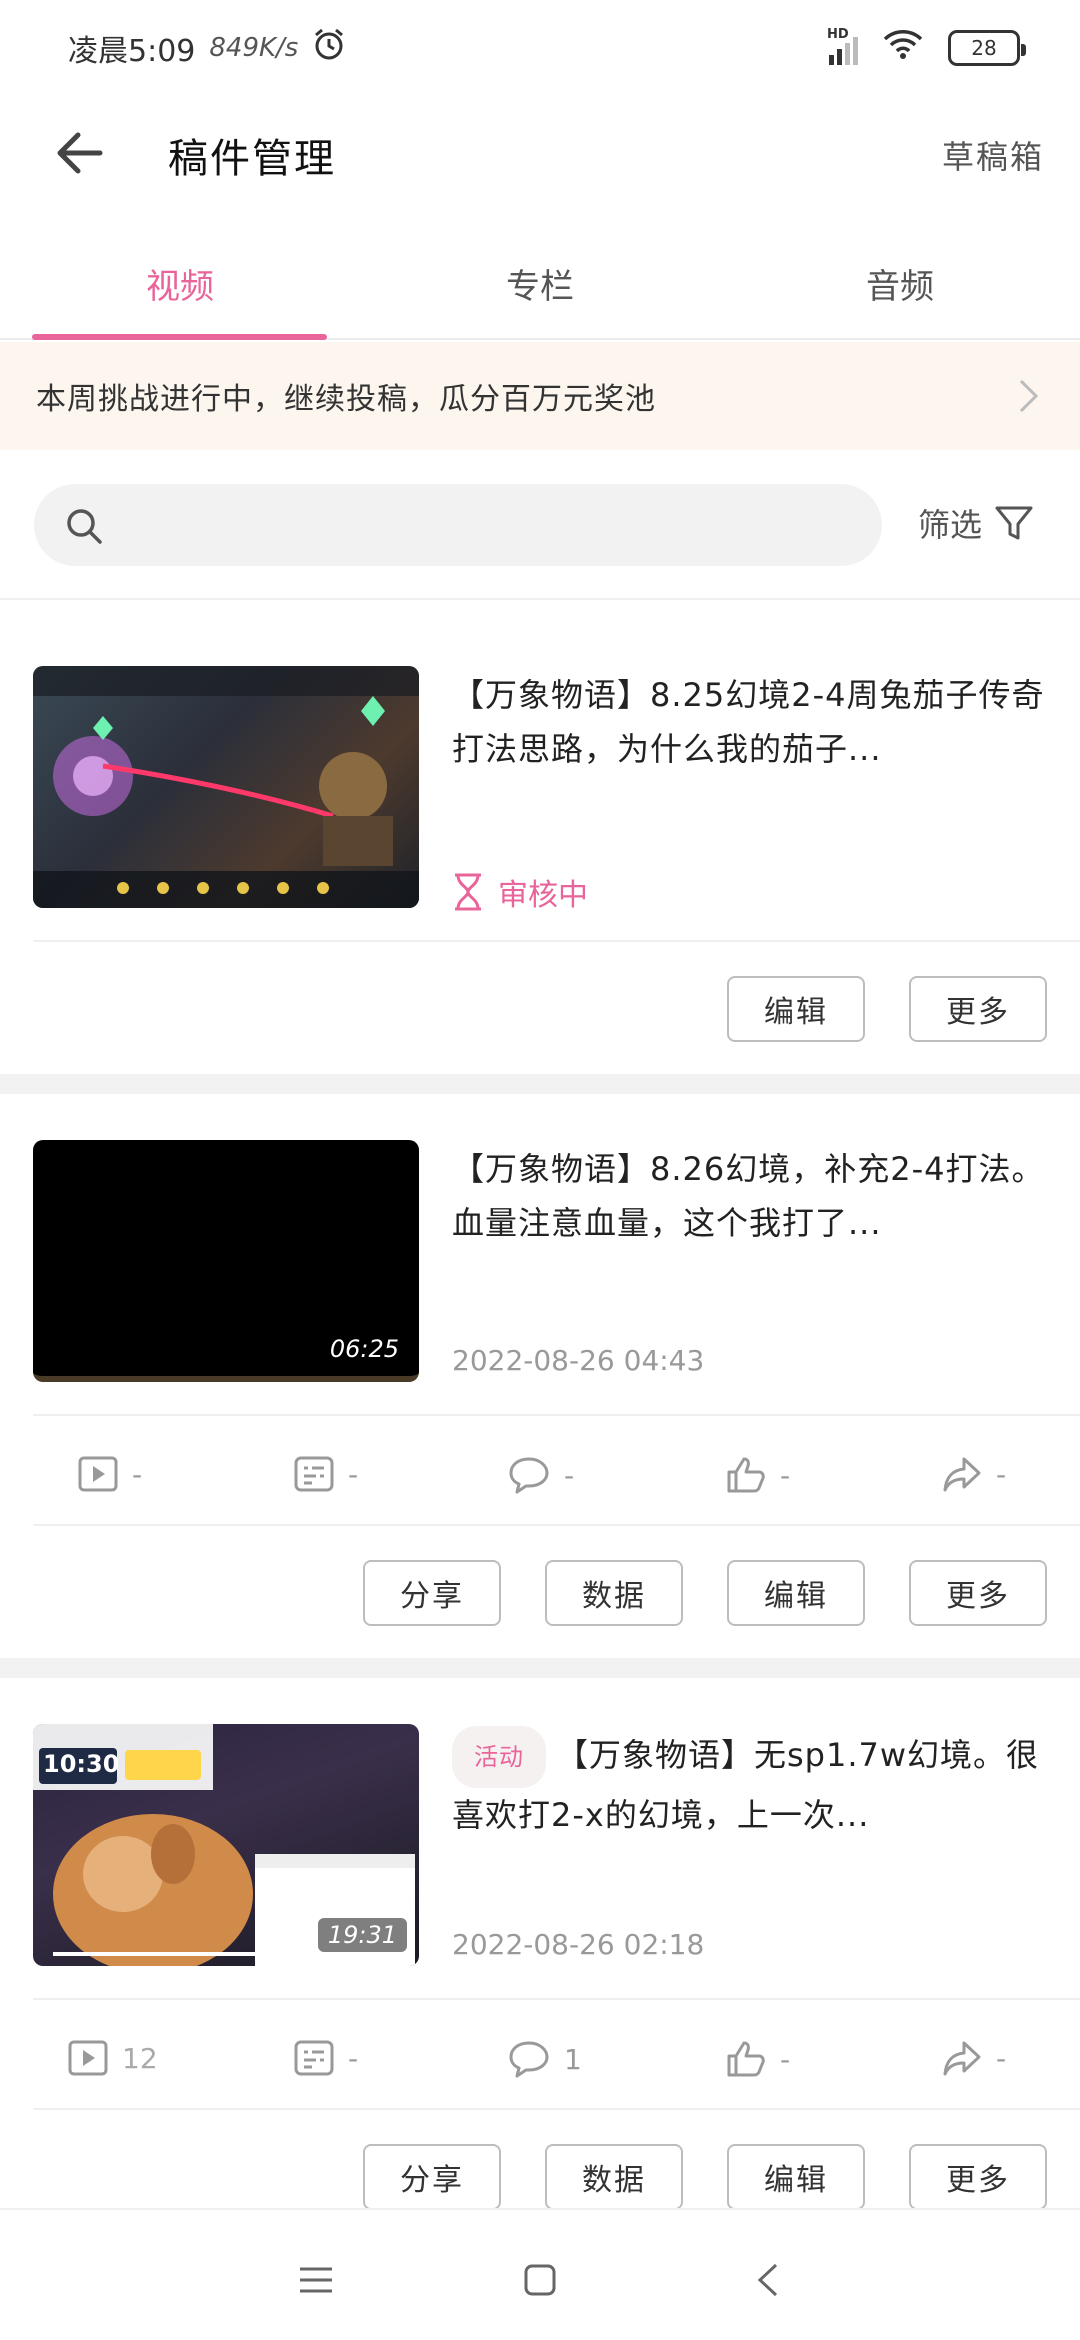 This screenshot has height=2340, width=1080. I want to click on search-icon, so click(84, 528).